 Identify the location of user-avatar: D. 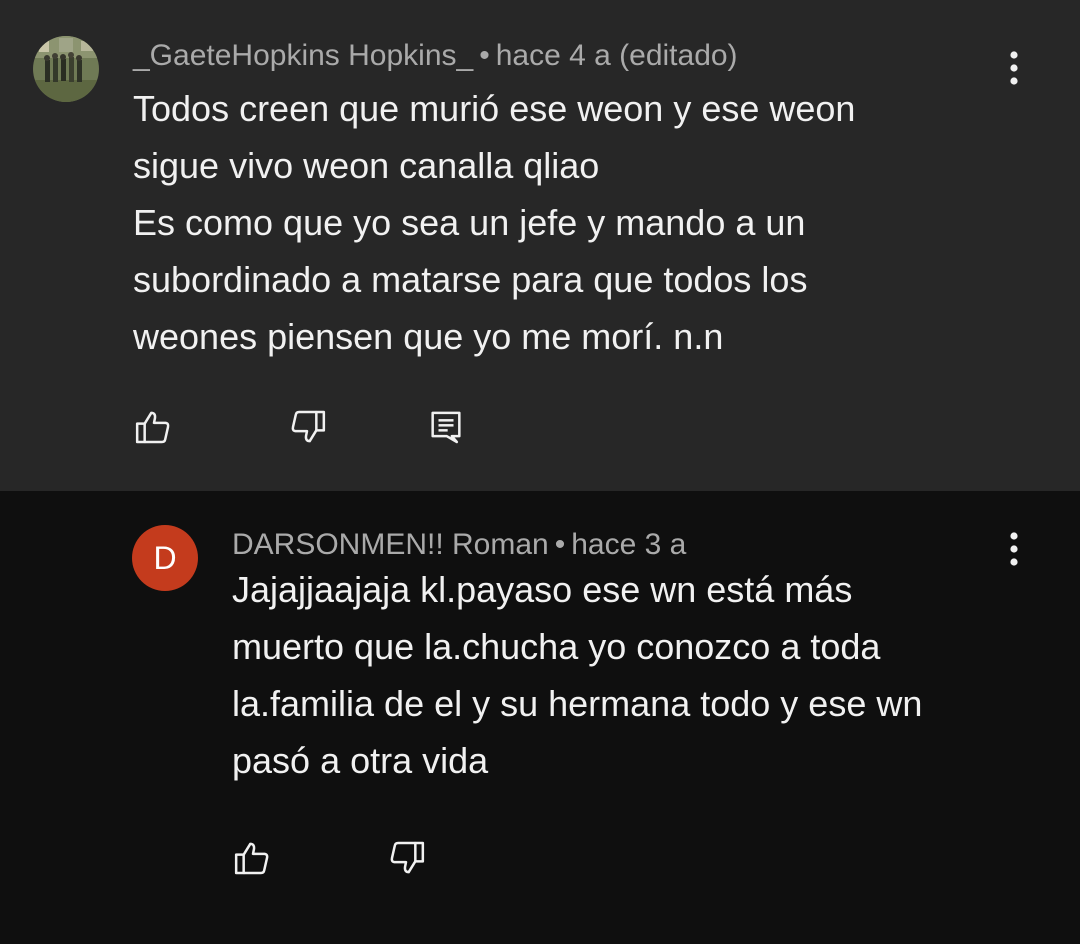
(165, 558).